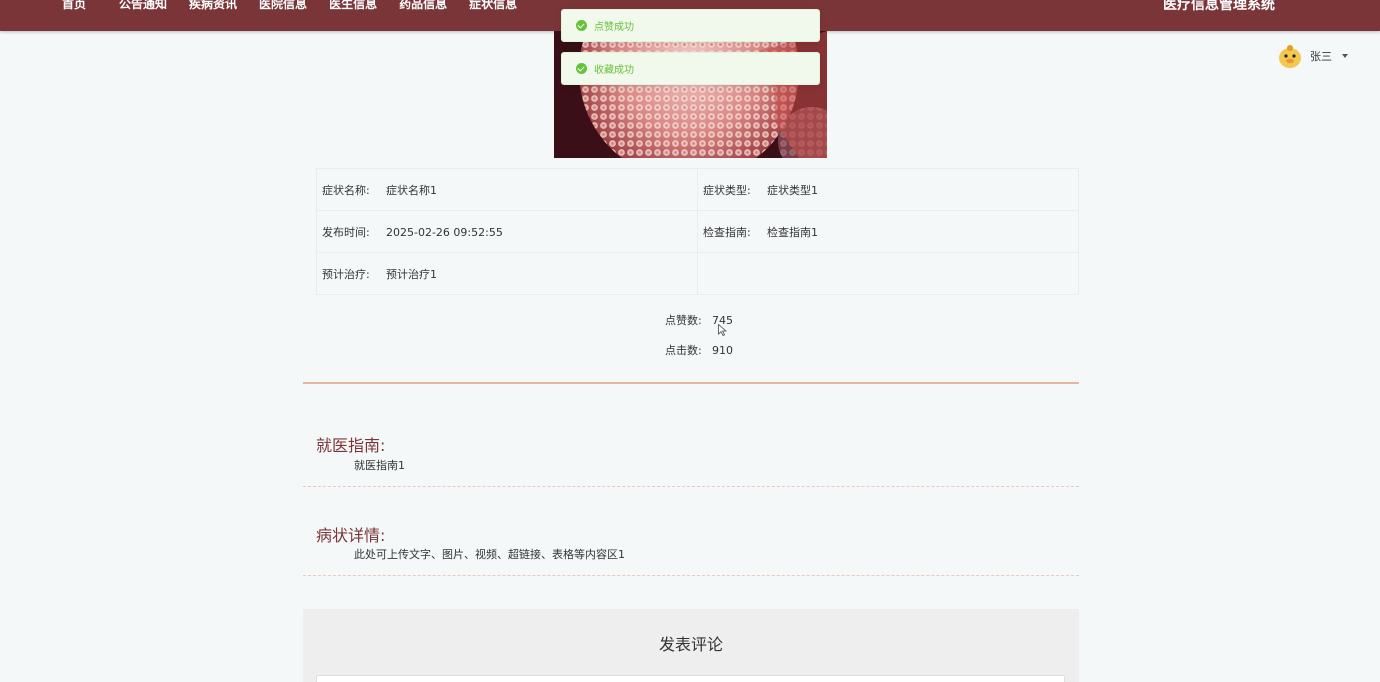  Describe the element at coordinates (1345, 56) in the screenshot. I see `chevron-down-icon` at that location.